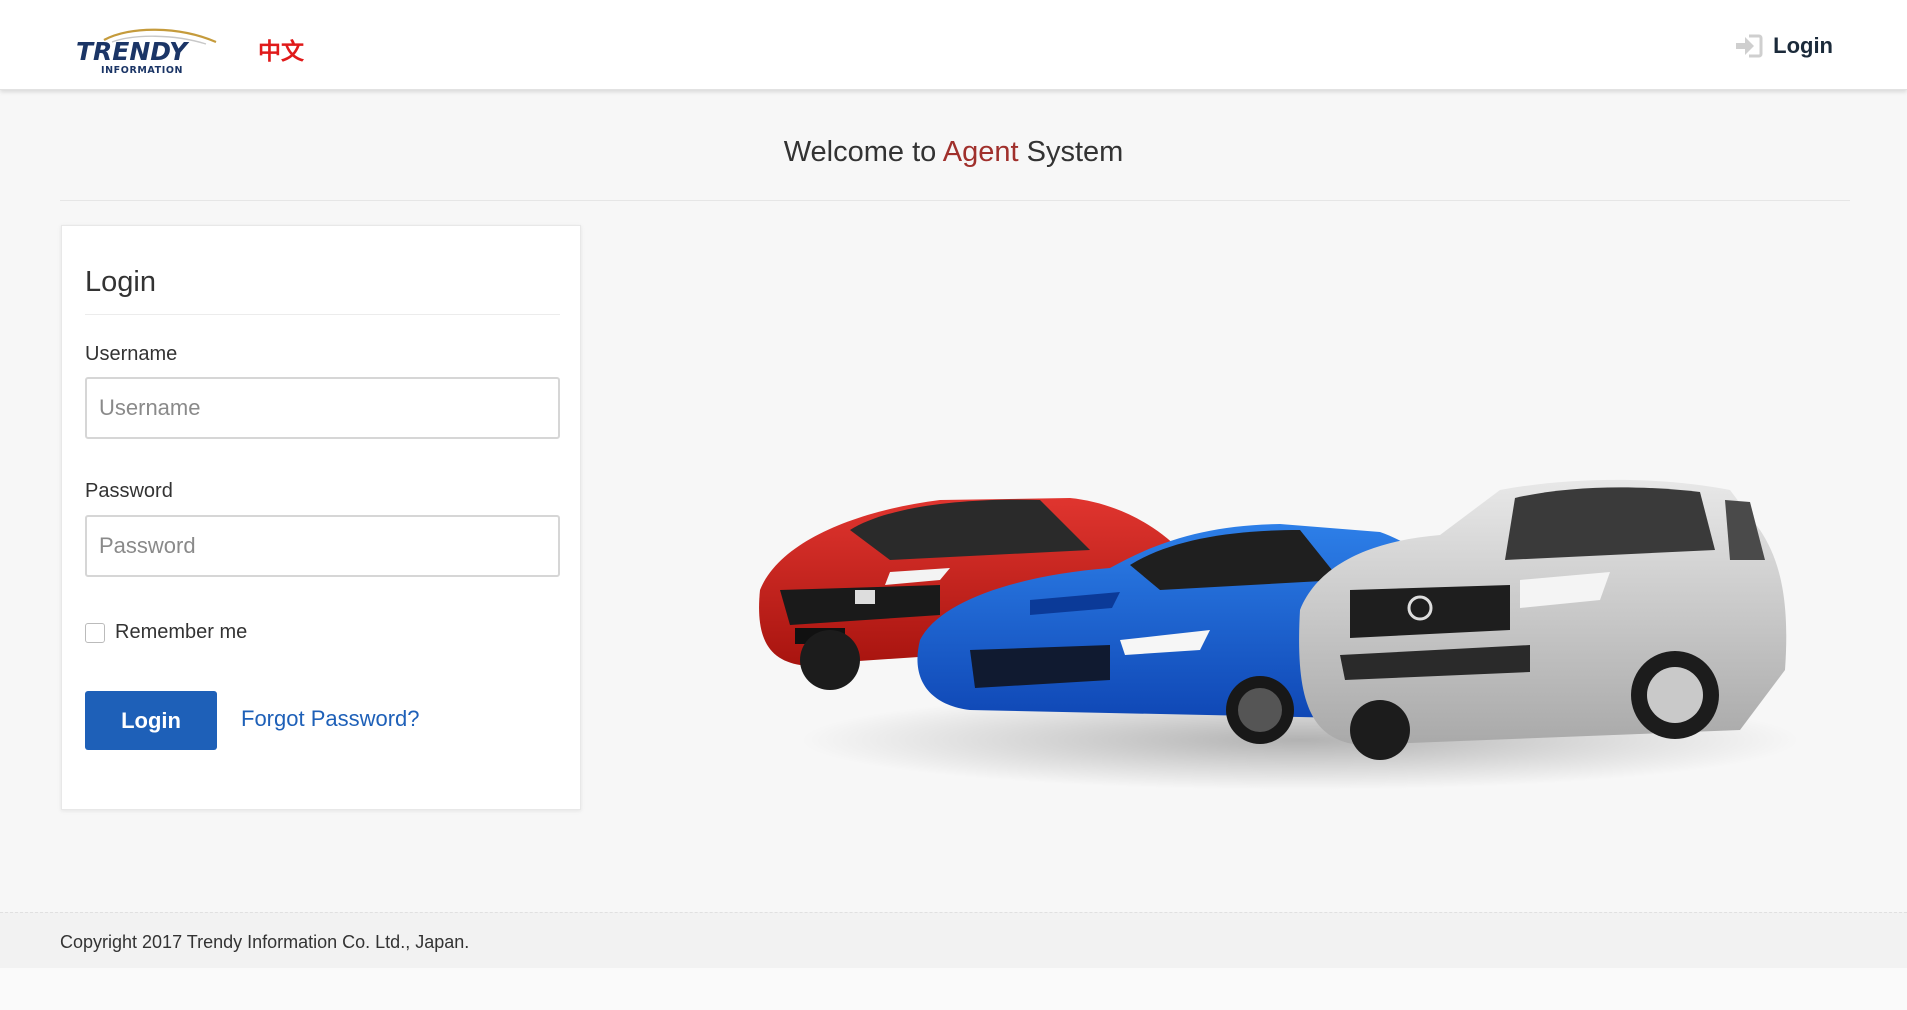 The image size is (1907, 1010). I want to click on welcome-heading: Welcome to Agent System, so click(953, 152).